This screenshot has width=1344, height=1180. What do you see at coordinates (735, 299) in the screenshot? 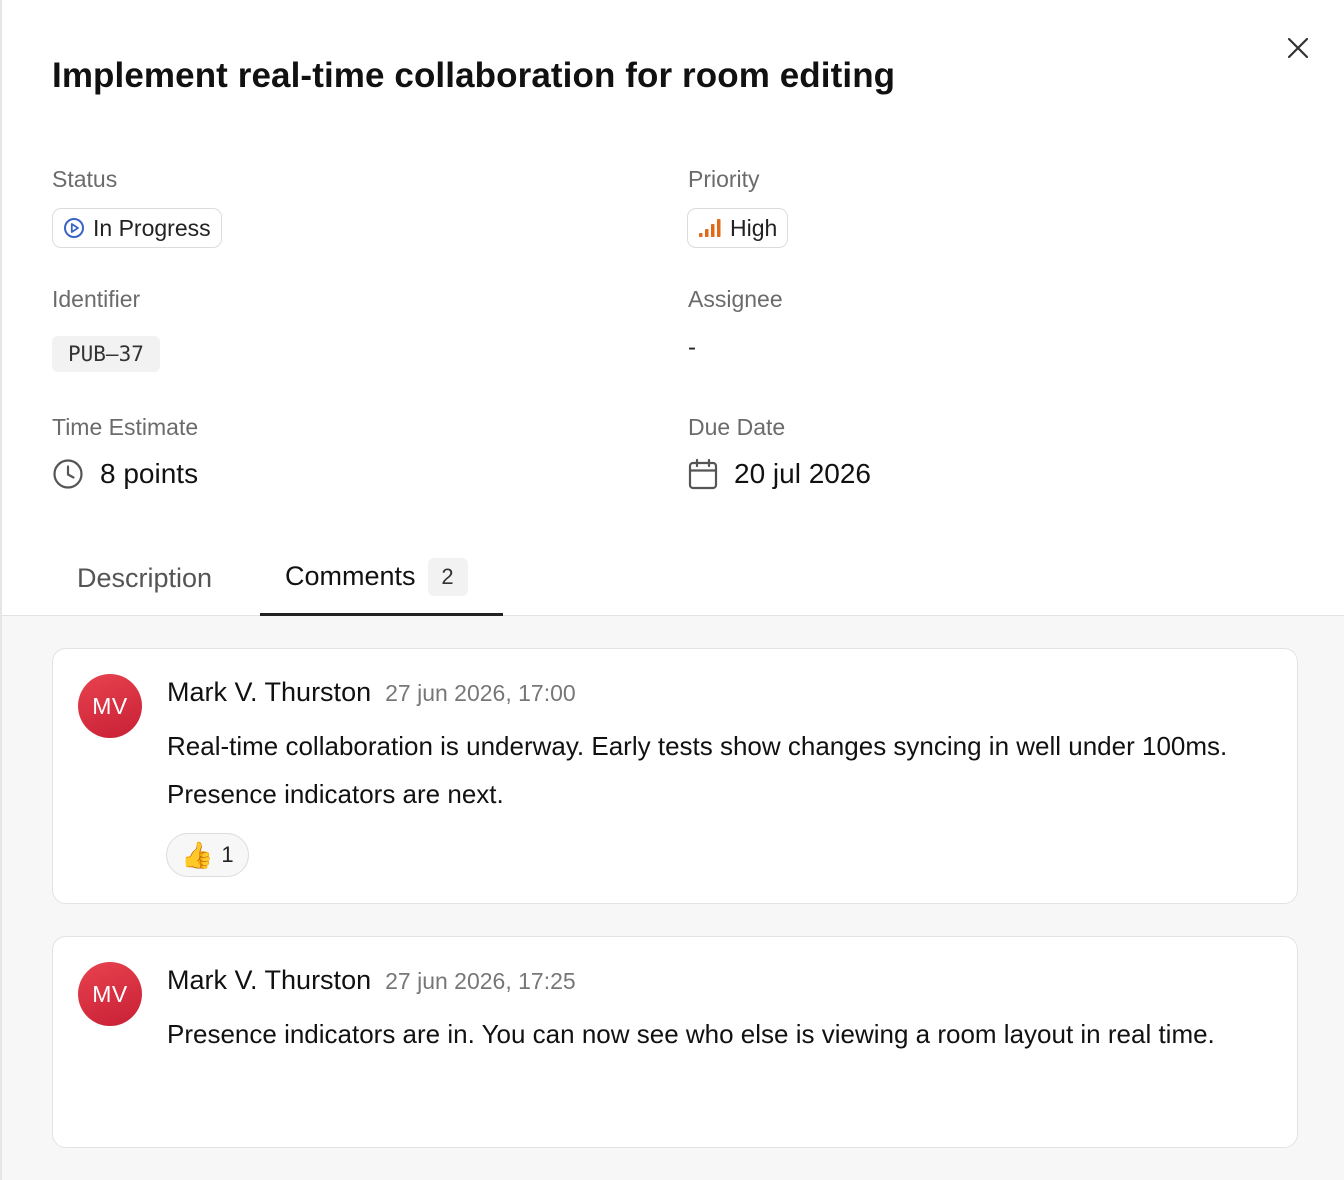
I see `assignee-label: Assignee` at bounding box center [735, 299].